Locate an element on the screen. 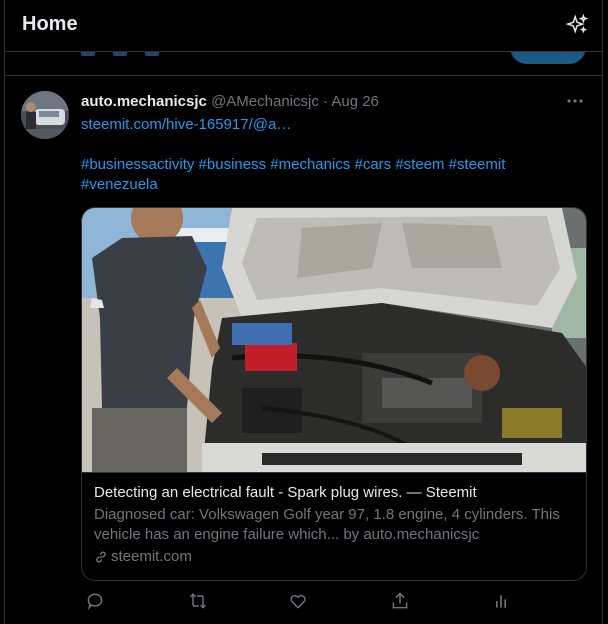 Image resolution: width=608 pixels, height=624 pixels. display-name: auto.mechanicsjc is located at coordinates (144, 101).